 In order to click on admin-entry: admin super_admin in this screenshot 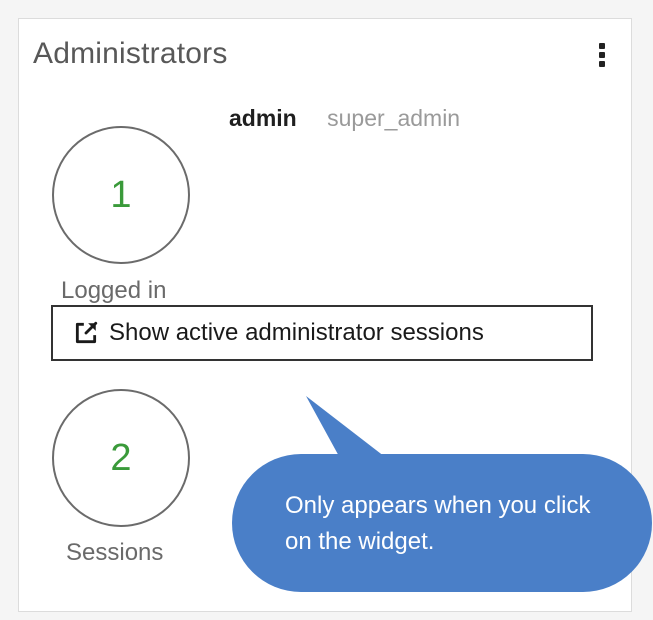, I will do `click(344, 118)`.